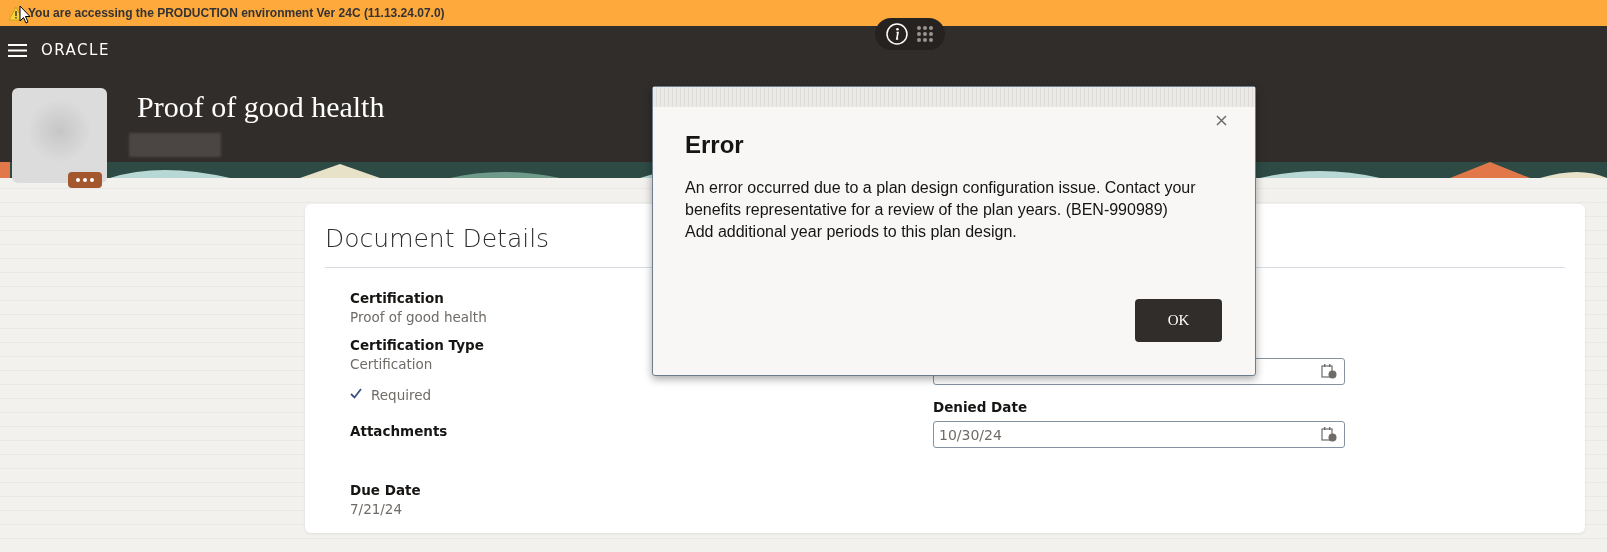  I want to click on date-field: 10/30/24, so click(1139, 434).